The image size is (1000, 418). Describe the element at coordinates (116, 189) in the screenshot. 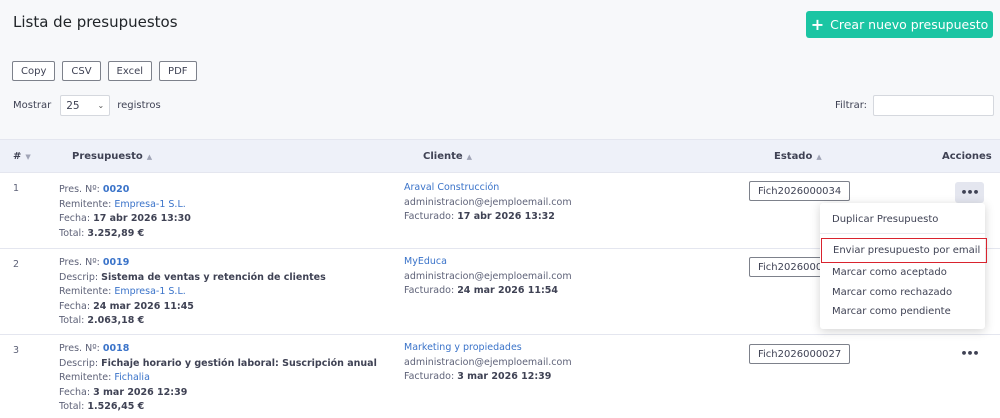

I see `budget-number-link: 0020` at that location.